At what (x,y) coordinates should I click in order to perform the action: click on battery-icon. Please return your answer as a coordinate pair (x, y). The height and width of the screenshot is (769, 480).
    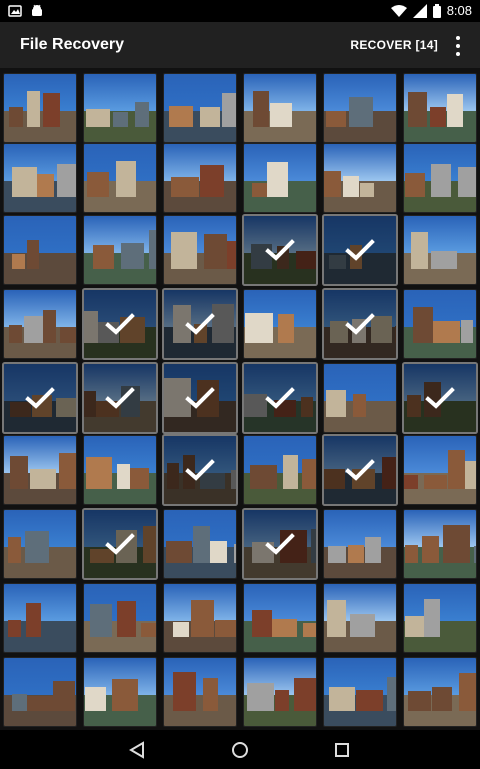
    Looking at the image, I should click on (436, 10).